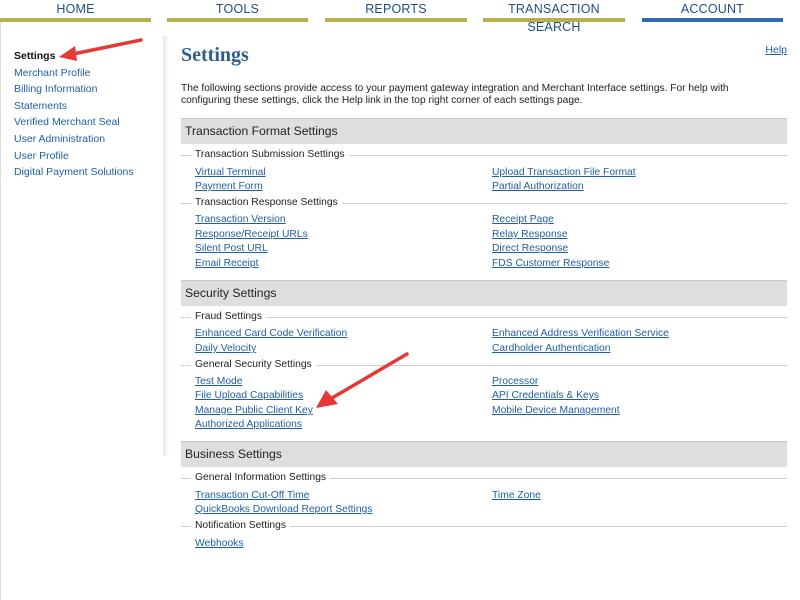  What do you see at coordinates (231, 248) in the screenshot?
I see `link-silent-post-url: Silent Post URL` at bounding box center [231, 248].